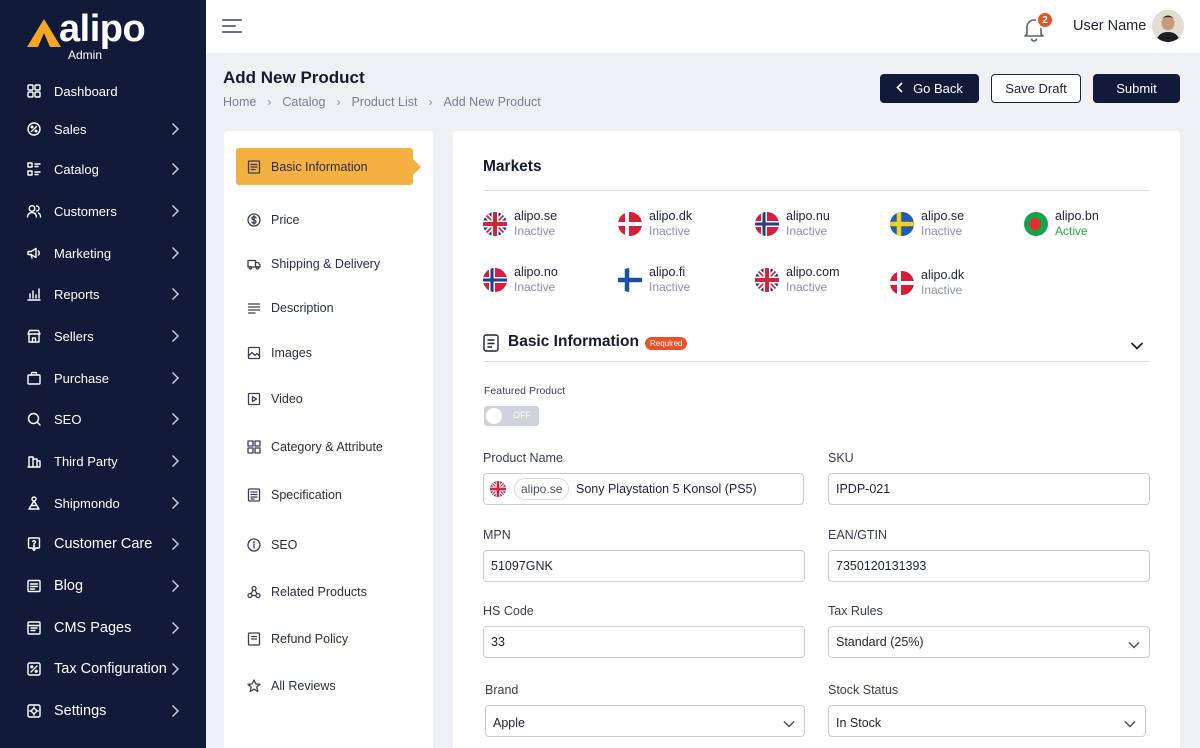 The height and width of the screenshot is (748, 1200). Describe the element at coordinates (34, 711) in the screenshot. I see `settings-icon` at that location.